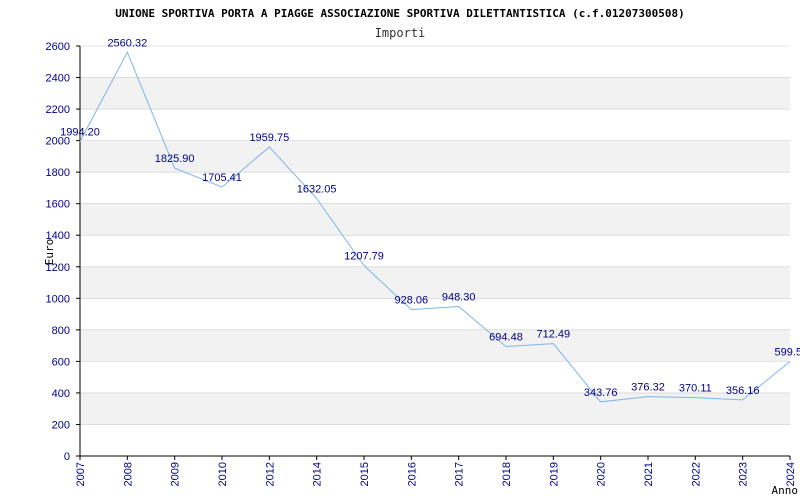 This screenshot has width=800, height=500. What do you see at coordinates (460, 474) in the screenshot?
I see `x-tick-label: 2017` at bounding box center [460, 474].